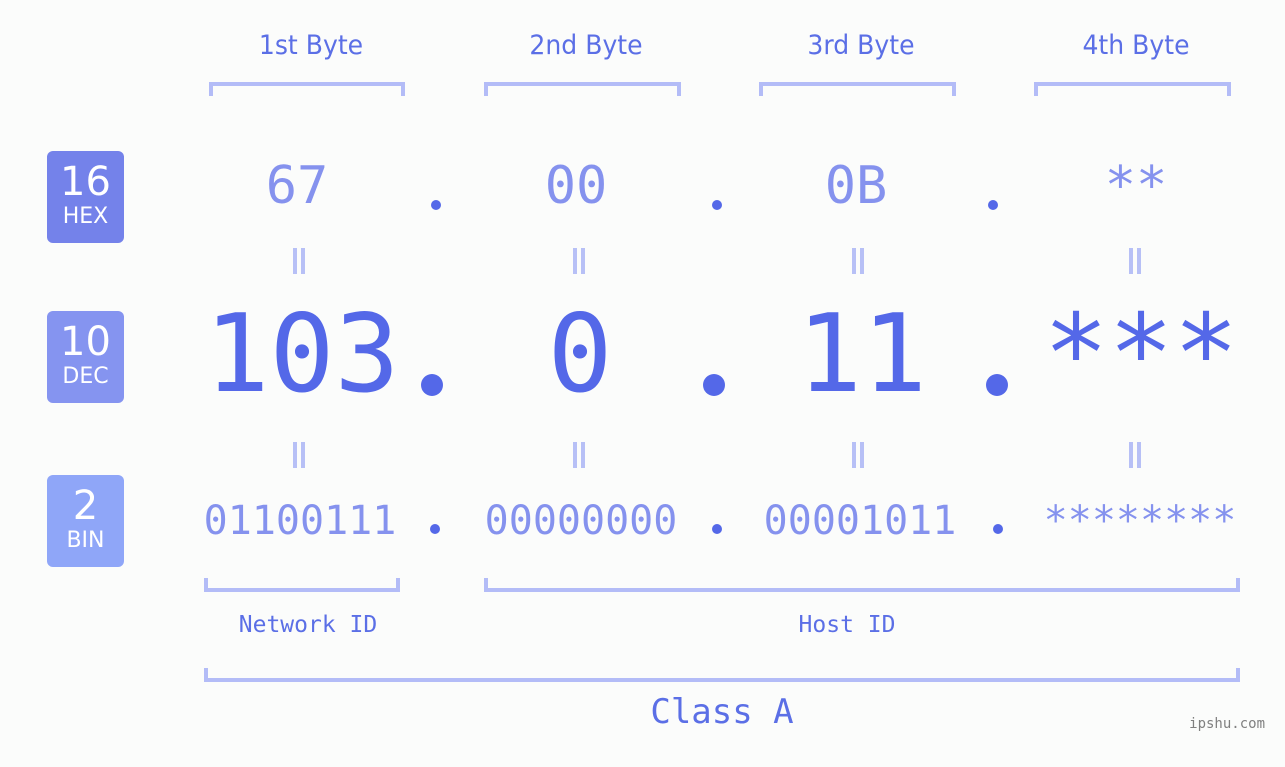 The height and width of the screenshot is (767, 1285). What do you see at coordinates (1136, 45) in the screenshot?
I see `byte-label-4: 4th Byte` at bounding box center [1136, 45].